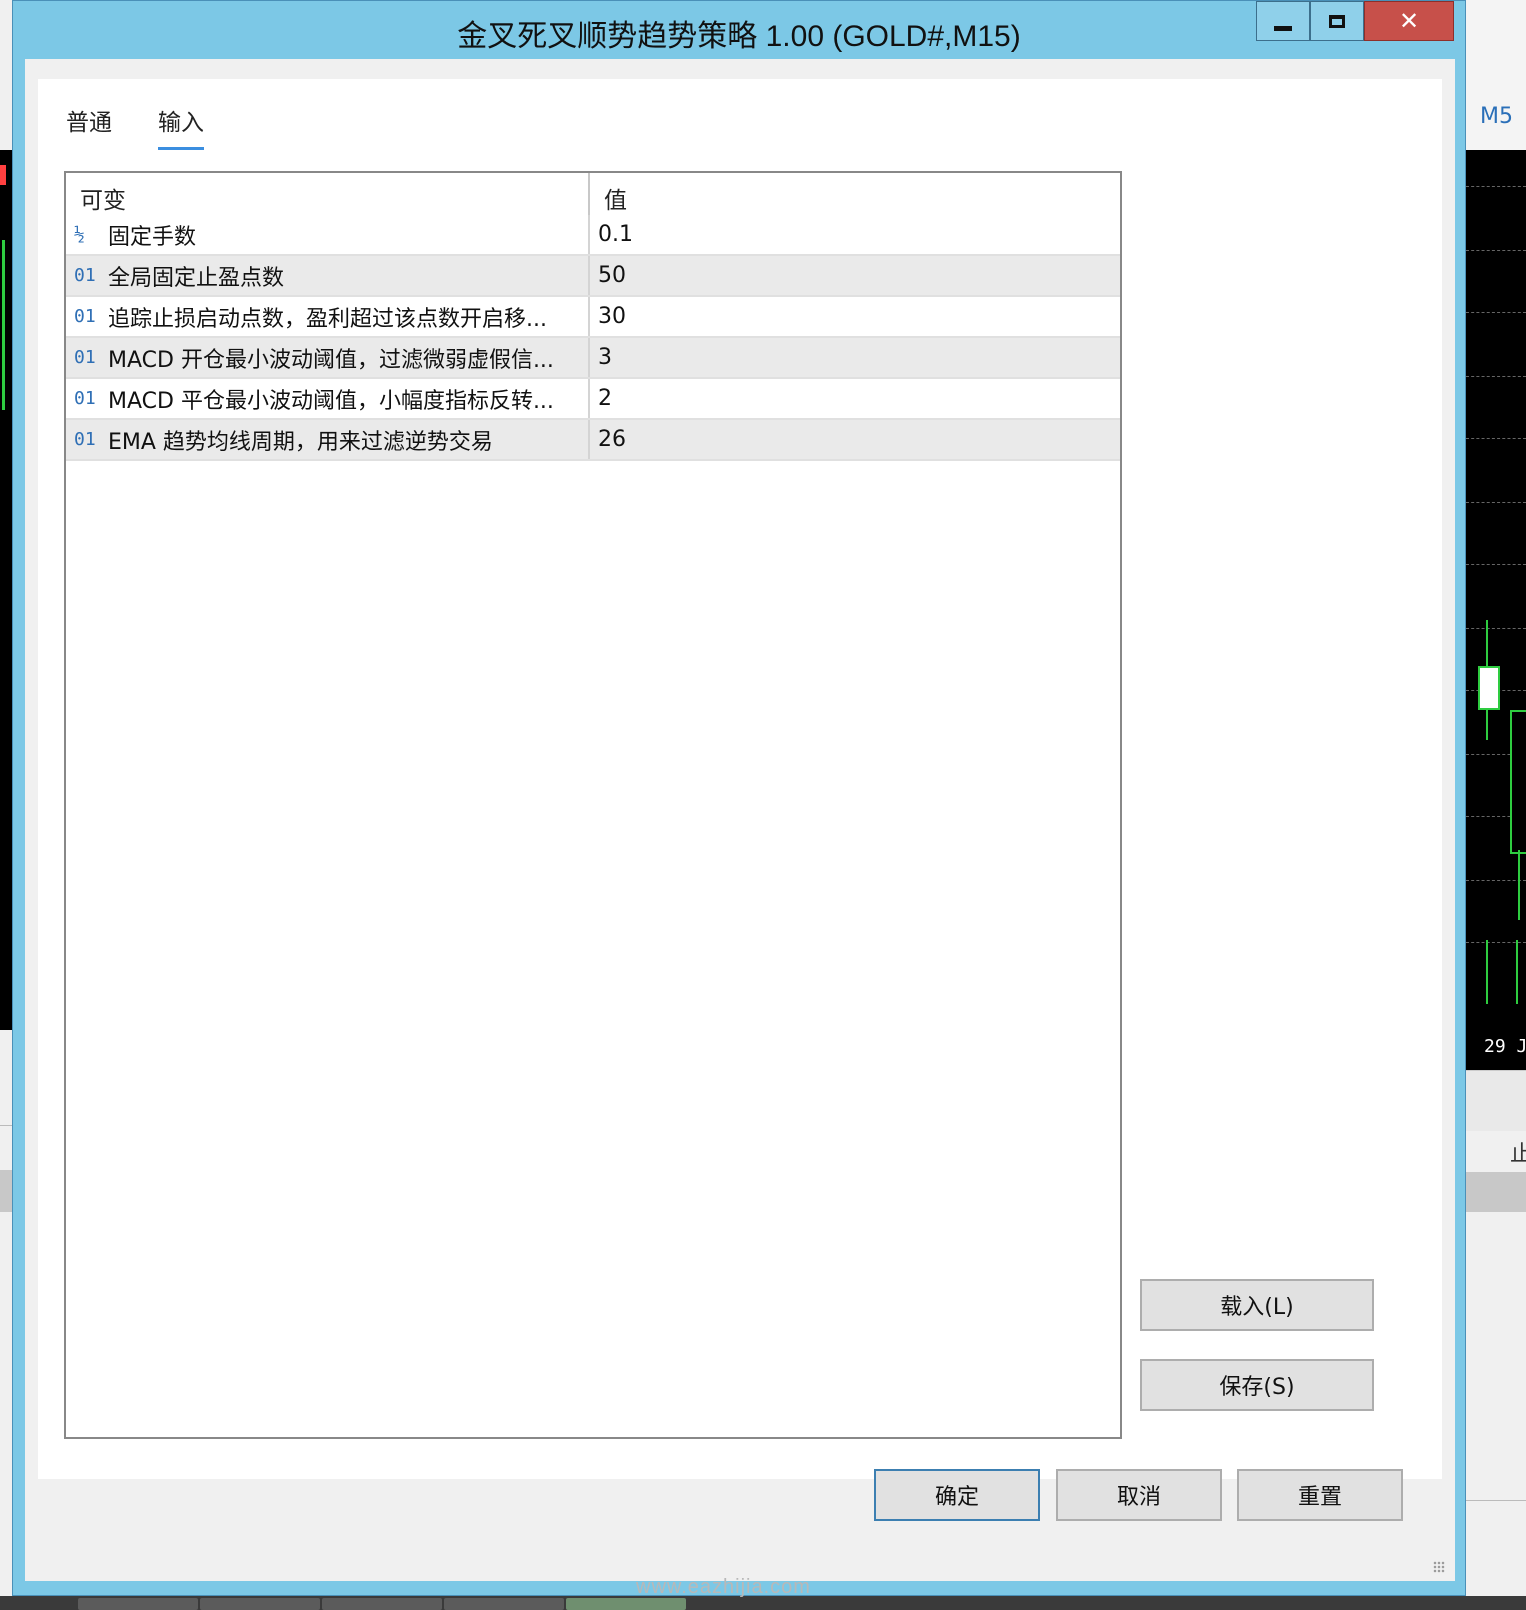  Describe the element at coordinates (1139, 1495) in the screenshot. I see `cancel-button: 取消` at that location.